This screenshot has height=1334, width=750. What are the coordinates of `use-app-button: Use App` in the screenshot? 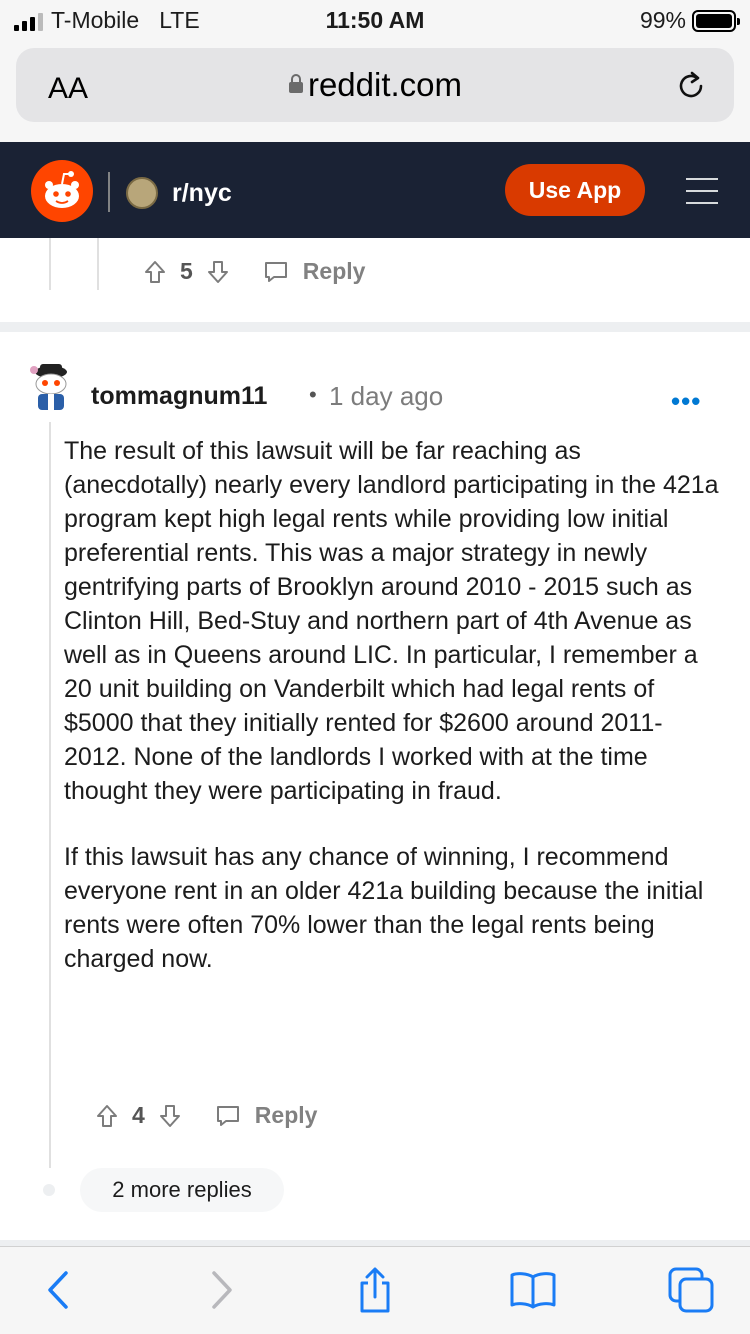 It's located at (575, 190).